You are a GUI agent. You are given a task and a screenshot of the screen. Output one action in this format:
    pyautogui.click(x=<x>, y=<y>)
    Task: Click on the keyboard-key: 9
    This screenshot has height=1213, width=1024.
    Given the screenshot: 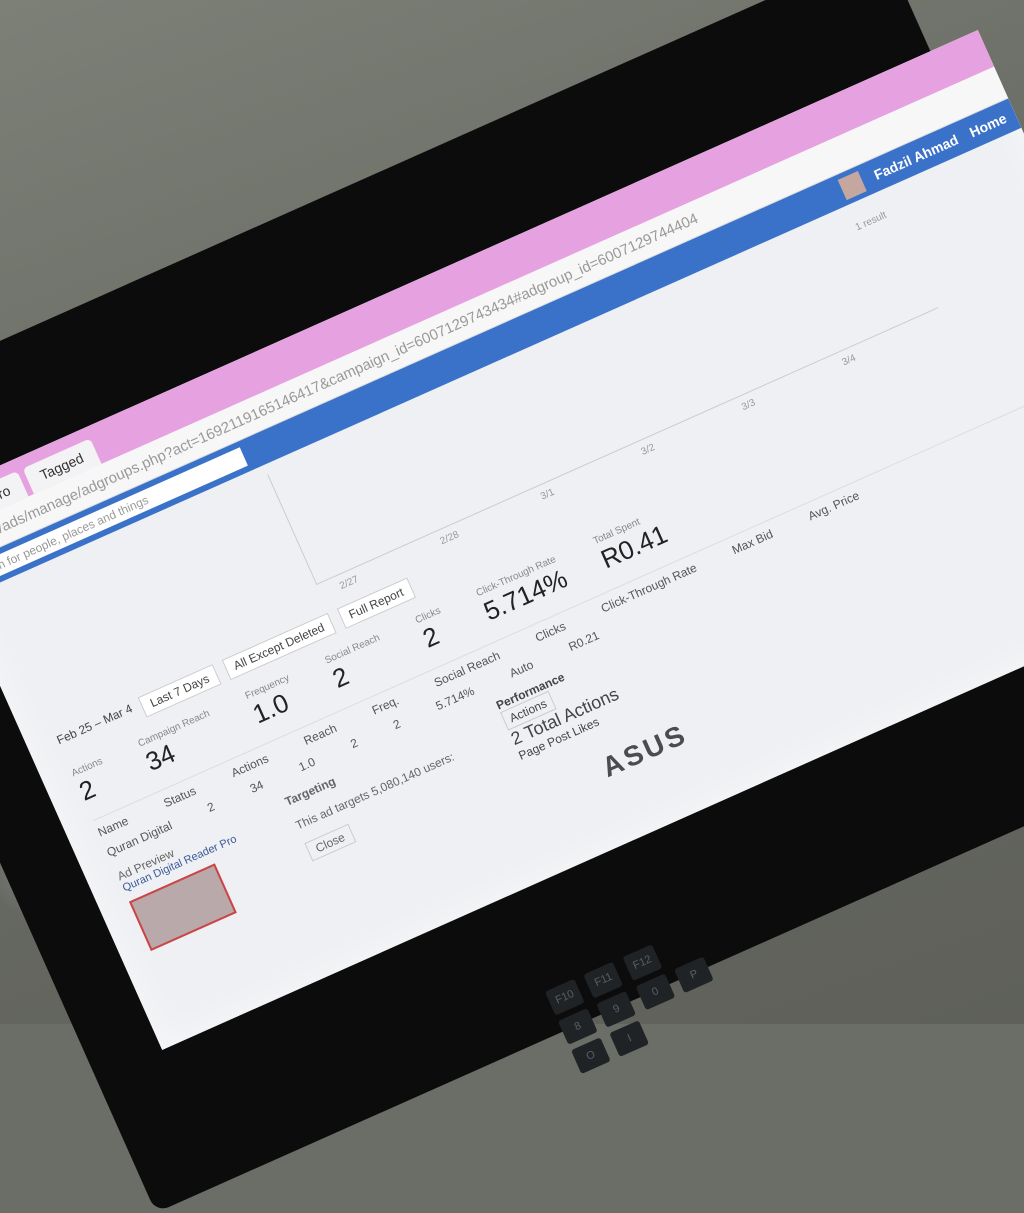 What is the action you would take?
    pyautogui.click(x=616, y=1009)
    